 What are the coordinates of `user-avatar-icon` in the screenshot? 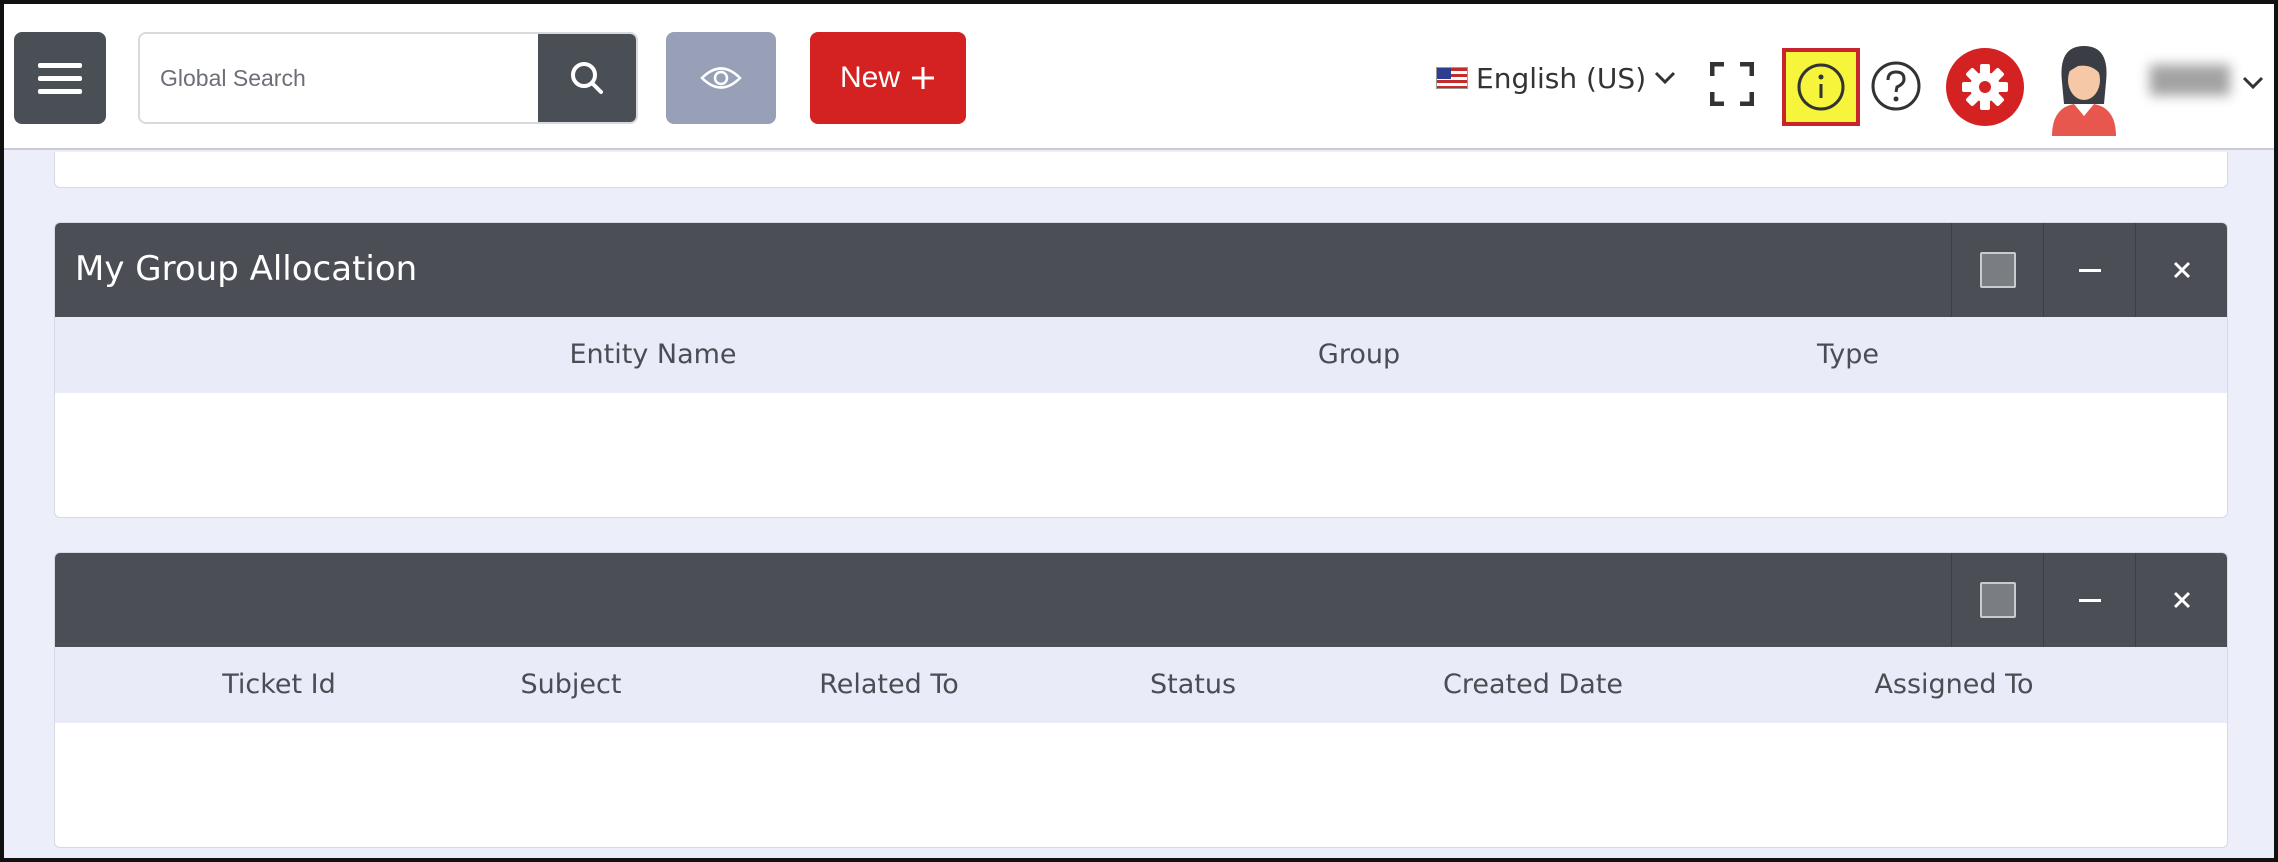 It's located at (2084, 89).